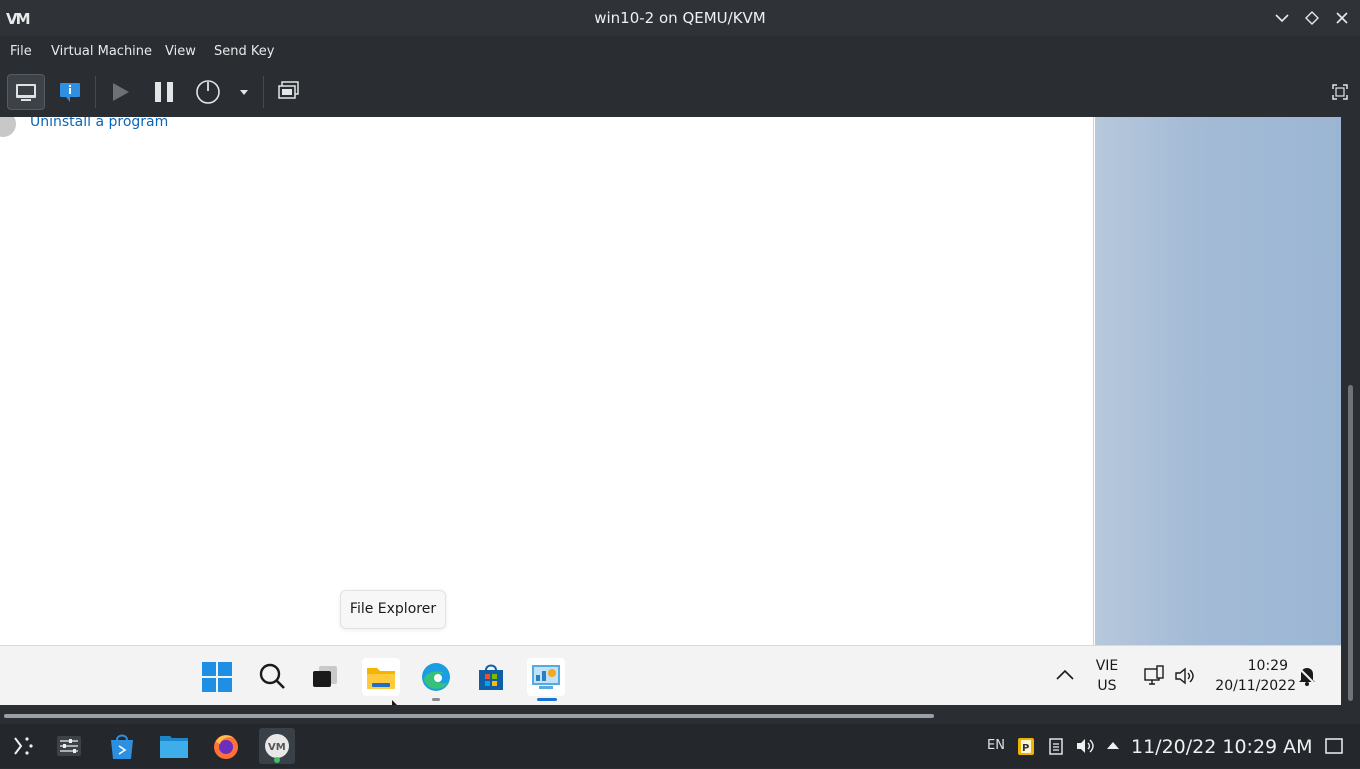  I want to click on pause-icon, so click(164, 92).